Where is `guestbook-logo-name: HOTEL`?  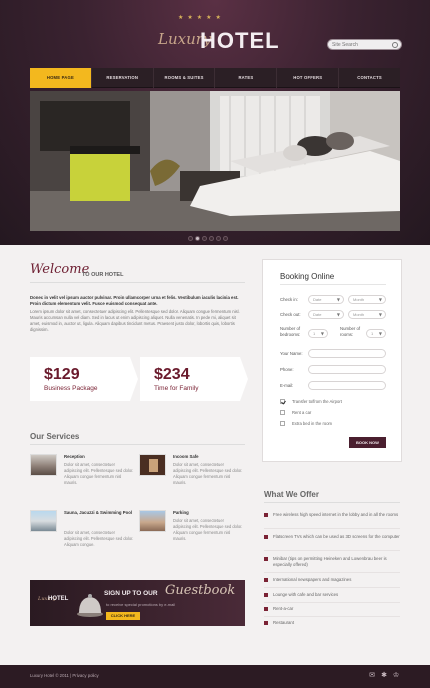
guestbook-logo-name: HOTEL is located at coordinates (58, 599).